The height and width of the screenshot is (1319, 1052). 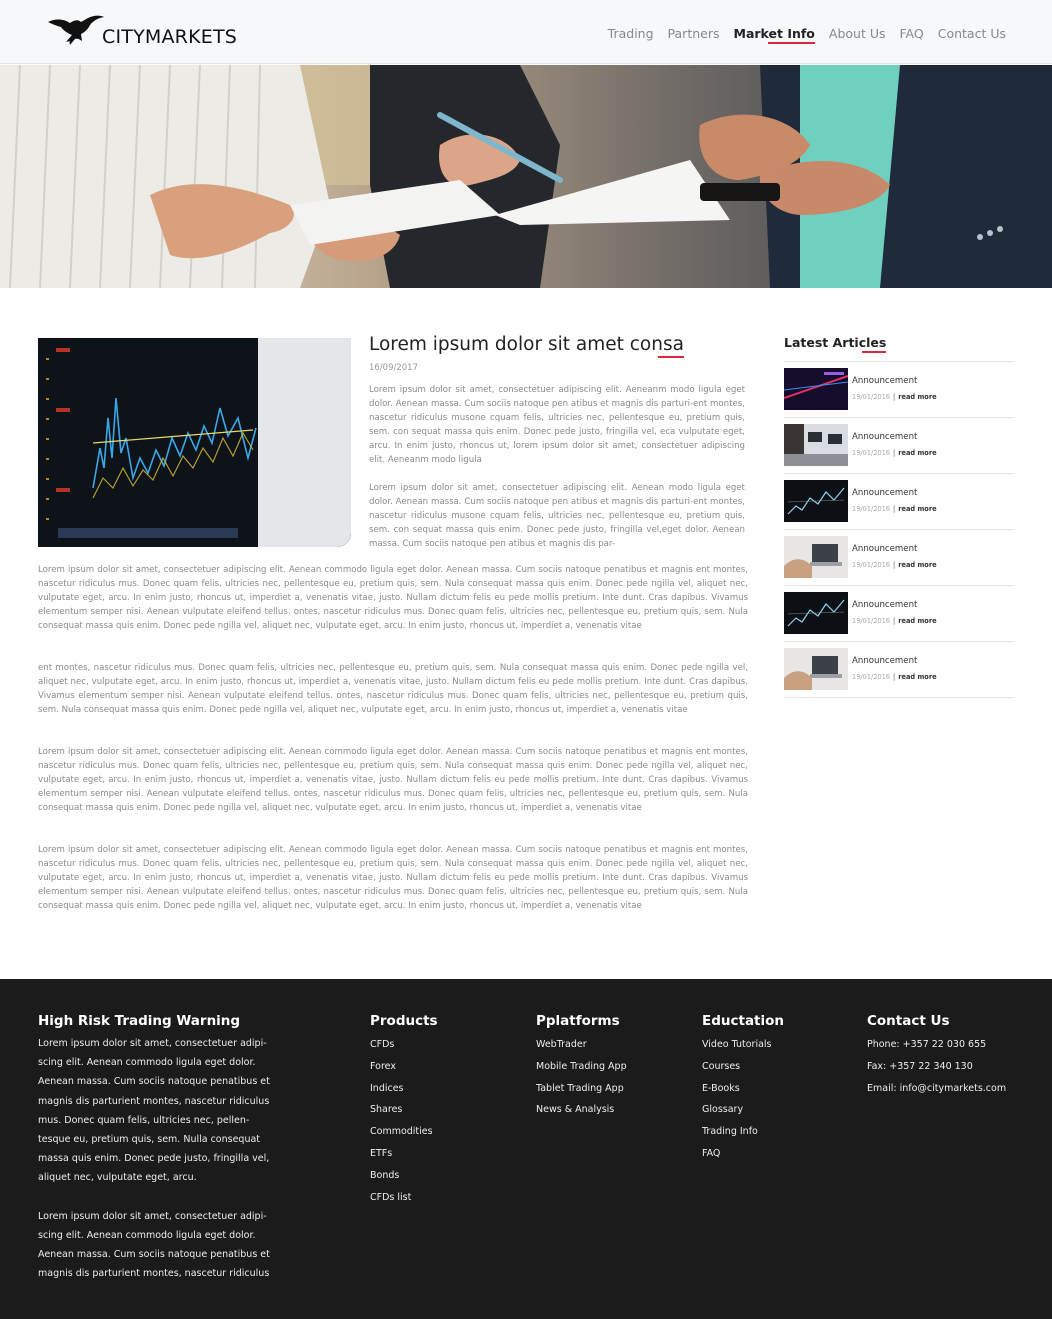 I want to click on logo-text: CITYMARKETS, so click(x=170, y=37).